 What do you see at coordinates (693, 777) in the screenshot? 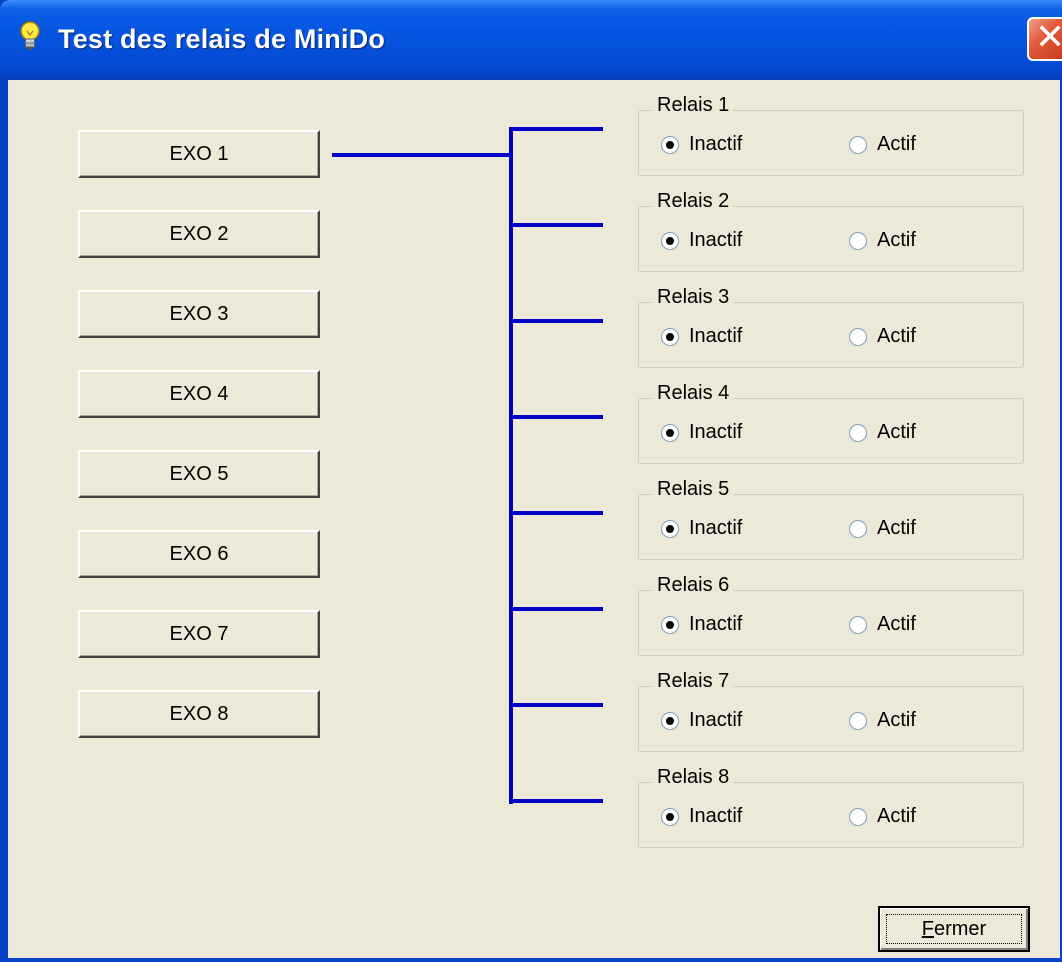
I see `relay-group-label: Relais 8` at bounding box center [693, 777].